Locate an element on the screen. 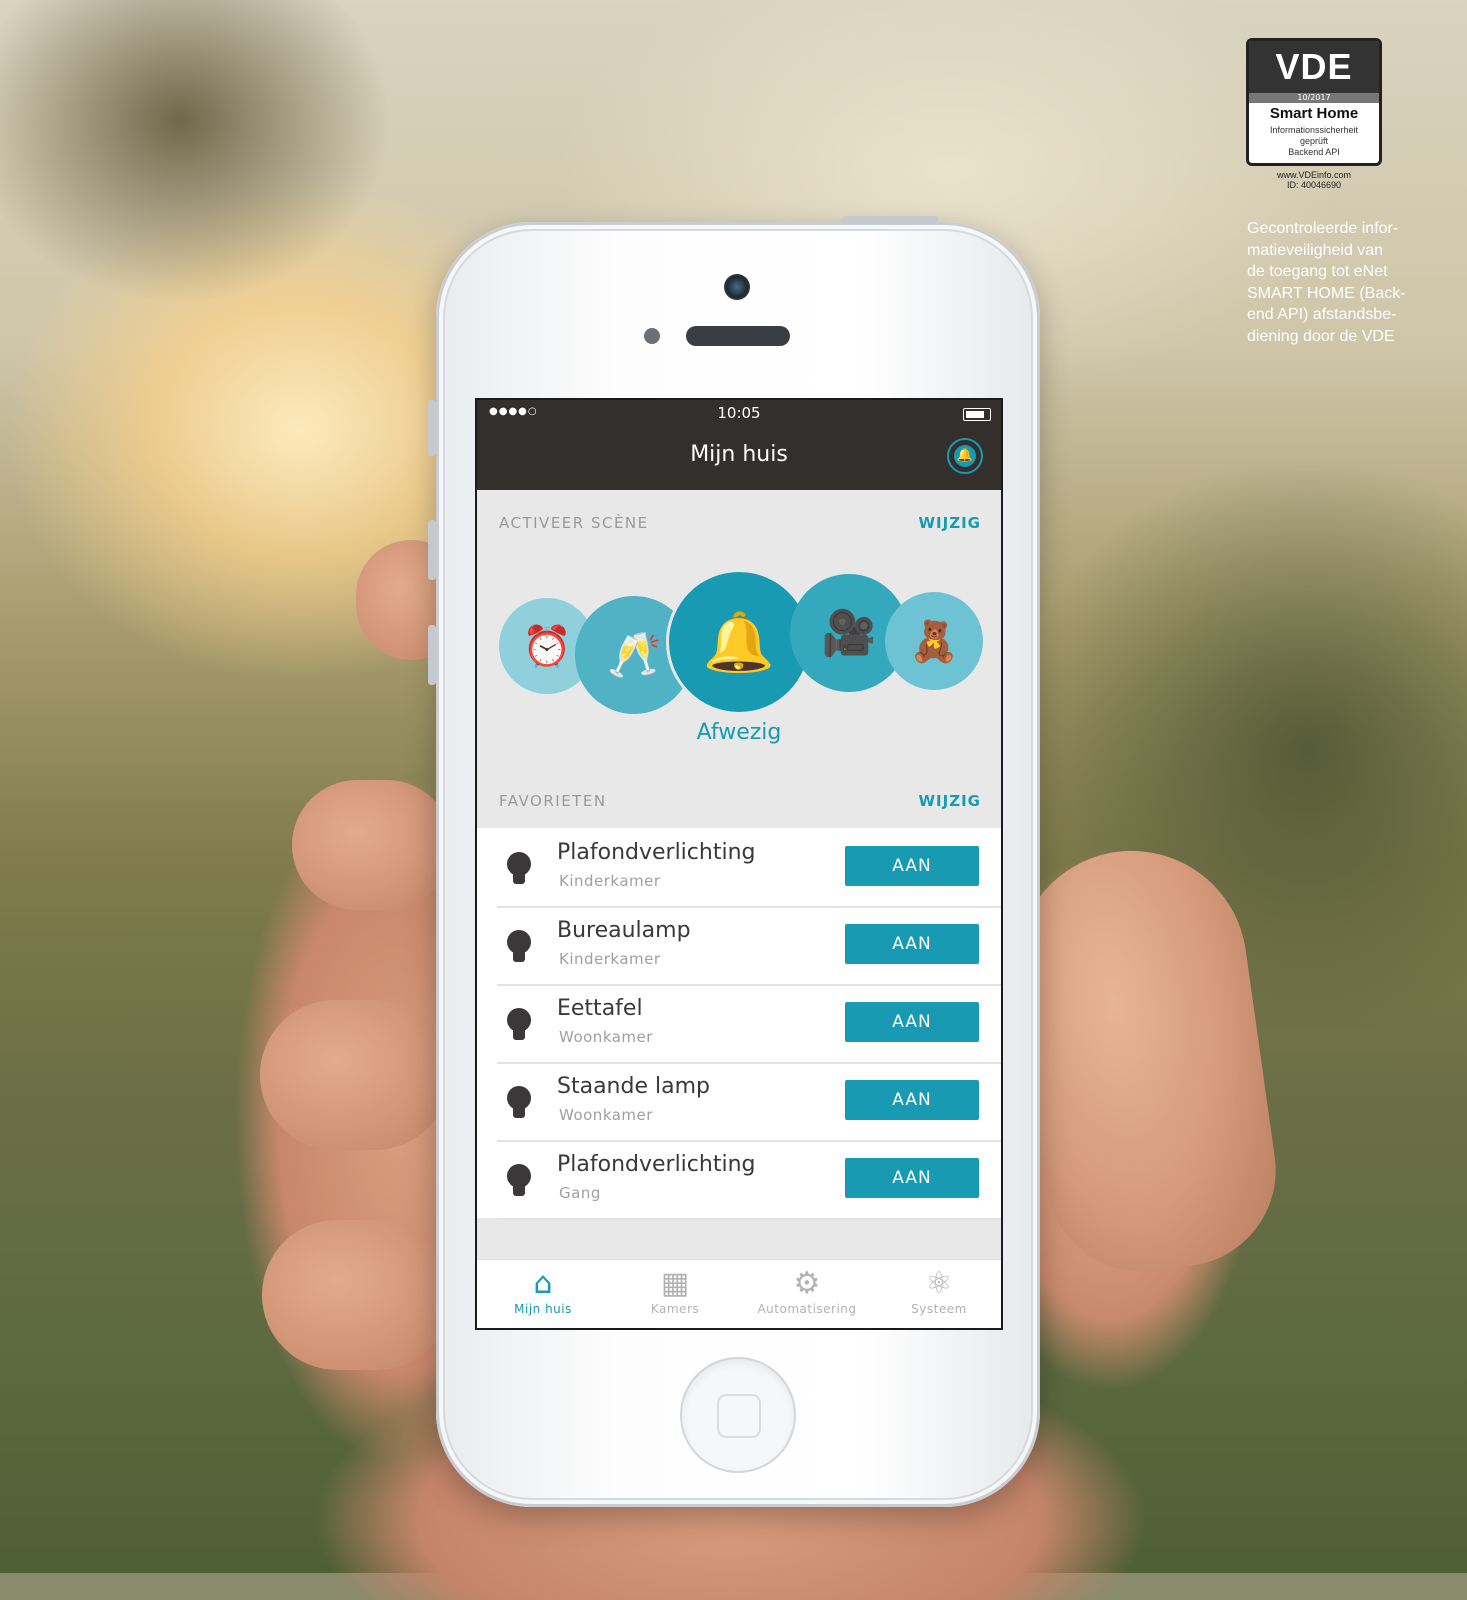 This screenshot has width=1467, height=1600. volume-up-button is located at coordinates (432, 550).